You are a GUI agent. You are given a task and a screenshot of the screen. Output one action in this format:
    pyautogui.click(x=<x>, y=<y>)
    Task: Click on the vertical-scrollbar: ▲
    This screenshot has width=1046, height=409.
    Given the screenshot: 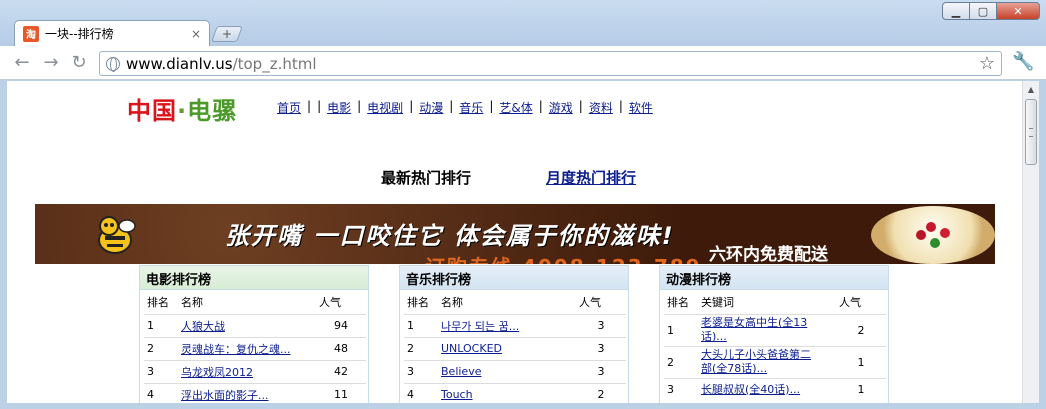 What is the action you would take?
    pyautogui.click(x=1030, y=242)
    